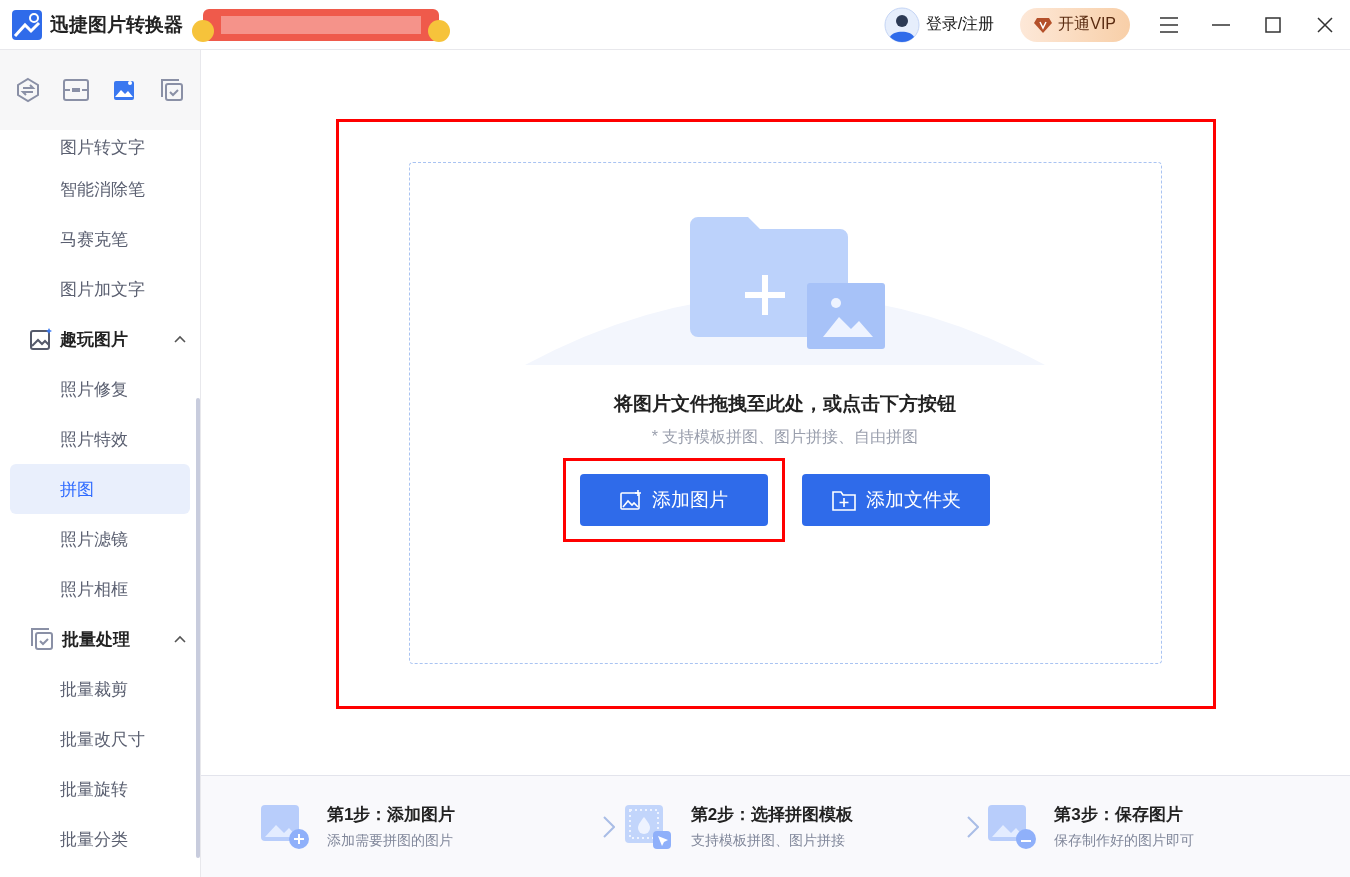 This screenshot has height=877, width=1350. What do you see at coordinates (1075, 24) in the screenshot?
I see `vip-button: 开通VIP` at bounding box center [1075, 24].